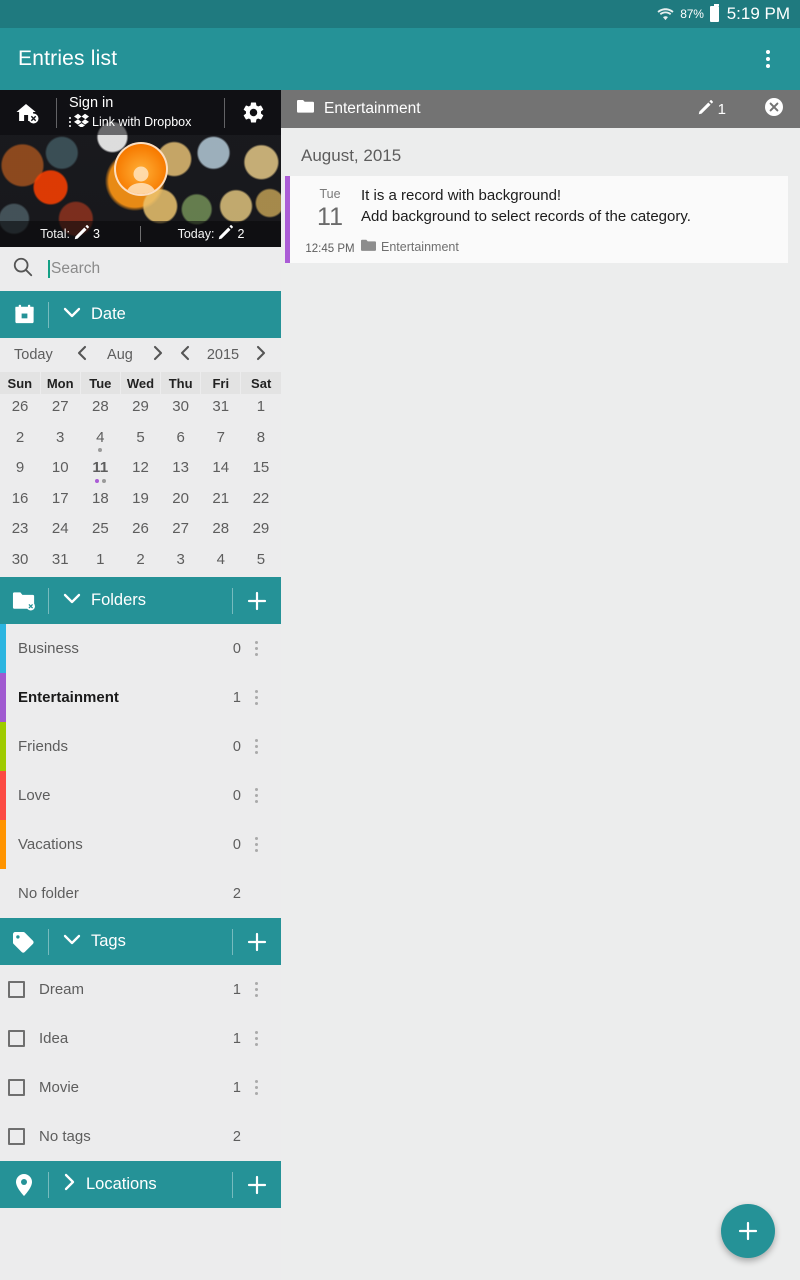  What do you see at coordinates (140, 697) in the screenshot?
I see `folder-list-item: Entertainment 1` at bounding box center [140, 697].